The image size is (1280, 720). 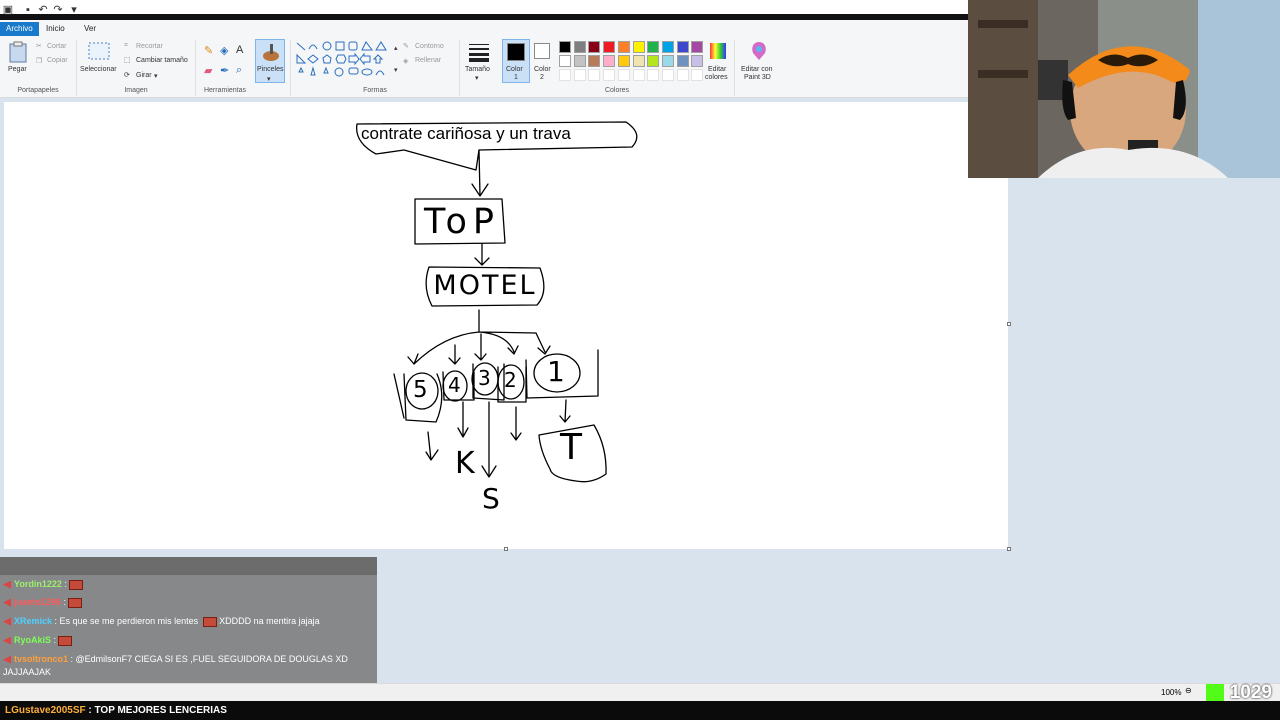 What do you see at coordinates (428, 60) in the screenshot?
I see `fill-button: Rellenar` at bounding box center [428, 60].